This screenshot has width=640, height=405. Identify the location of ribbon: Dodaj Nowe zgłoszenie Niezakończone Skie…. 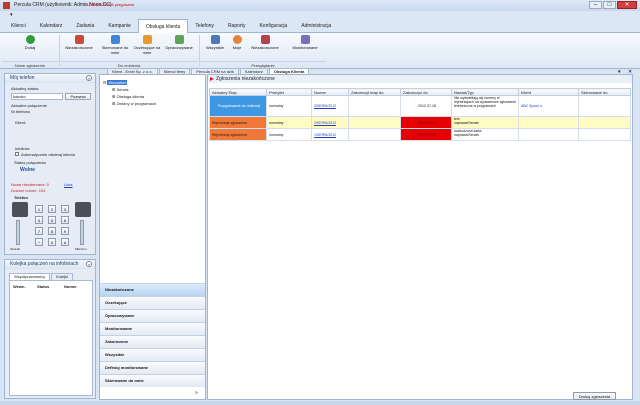
(320, 51).